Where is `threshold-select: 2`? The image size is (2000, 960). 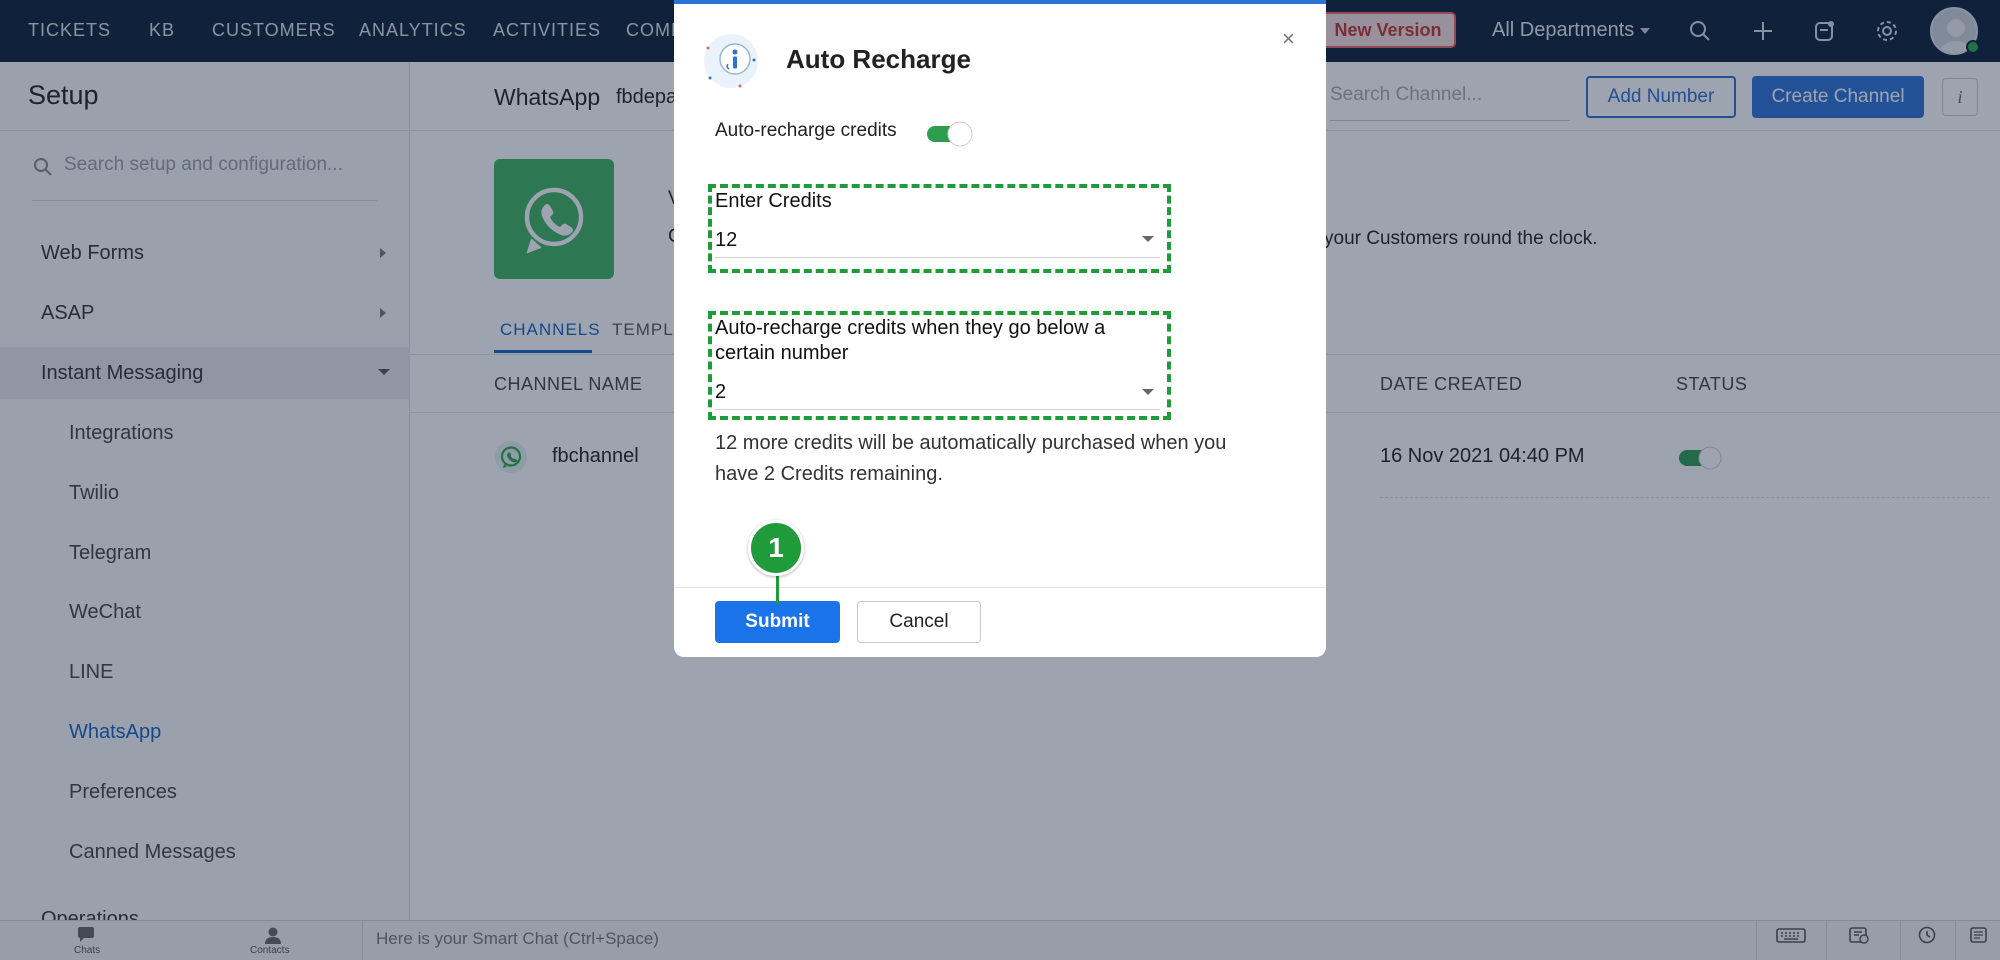 threshold-select: 2 is located at coordinates (720, 392).